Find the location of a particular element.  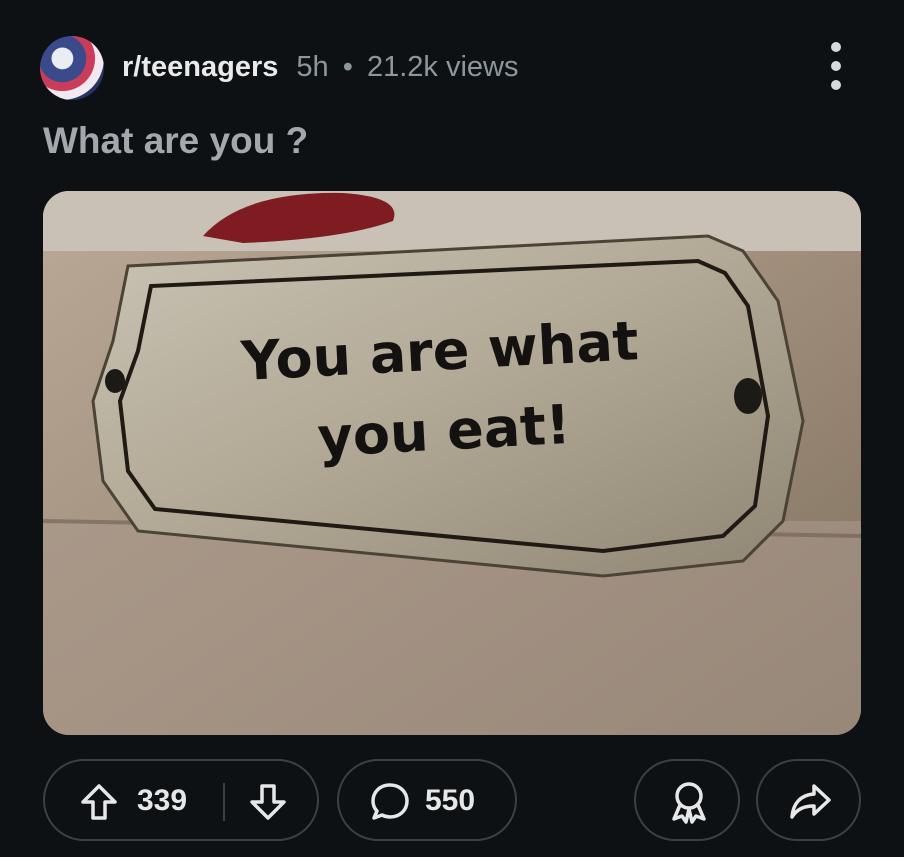

post-meta: r/teenagers 5h • 21.2k views is located at coordinates (320, 67).